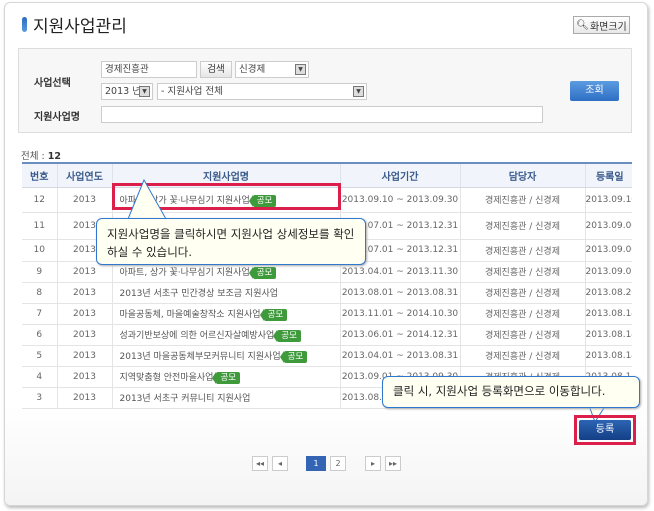 Image resolution: width=654 pixels, height=511 pixels. What do you see at coordinates (39, 175) in the screenshot?
I see `header-no: 번호` at bounding box center [39, 175].